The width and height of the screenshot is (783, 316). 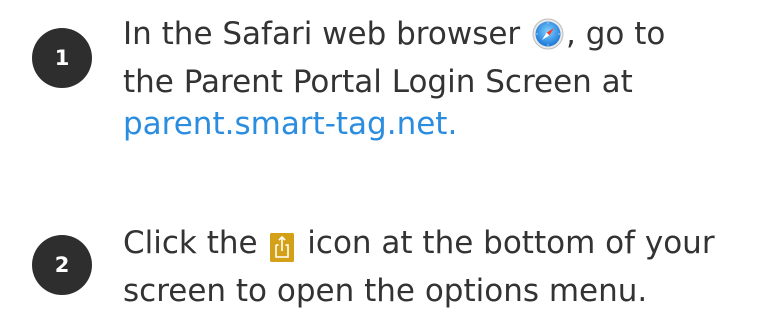 I want to click on step-line: Click the icon at the bottom of your, so click(x=448, y=246).